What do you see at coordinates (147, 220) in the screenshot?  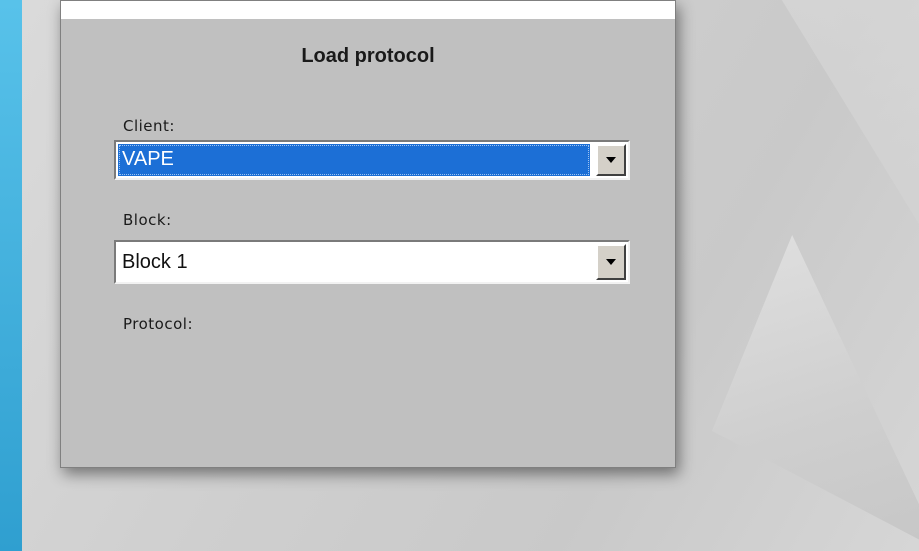 I see `block-label: Block:` at bounding box center [147, 220].